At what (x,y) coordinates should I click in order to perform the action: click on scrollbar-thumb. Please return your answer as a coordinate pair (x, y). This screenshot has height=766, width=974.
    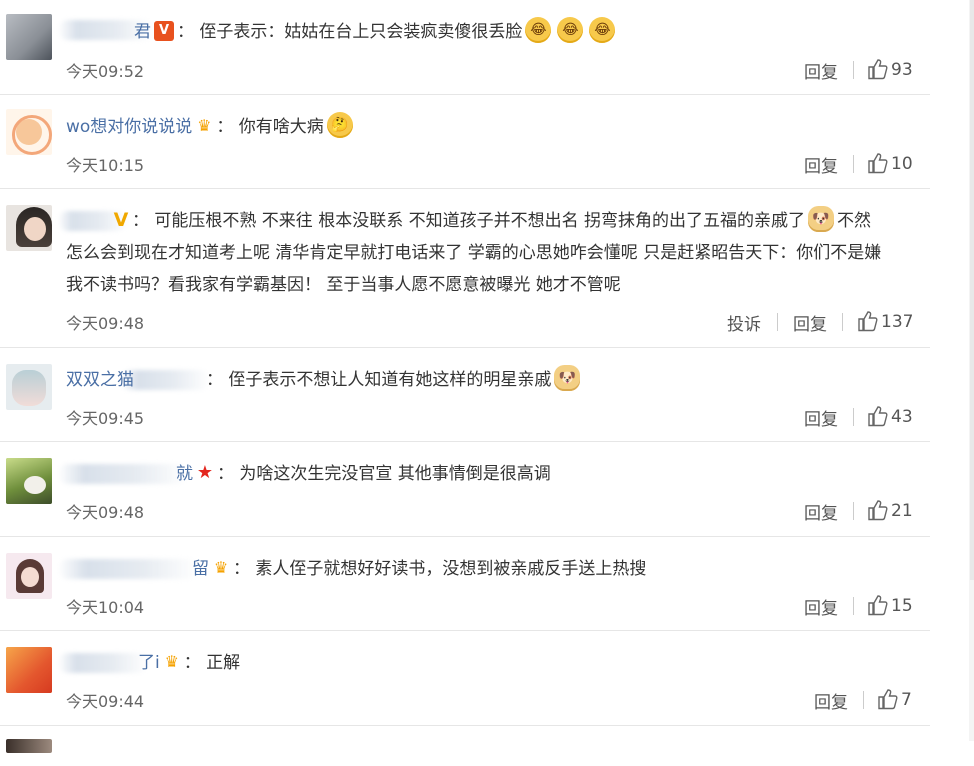
    Looking at the image, I should click on (972, 290).